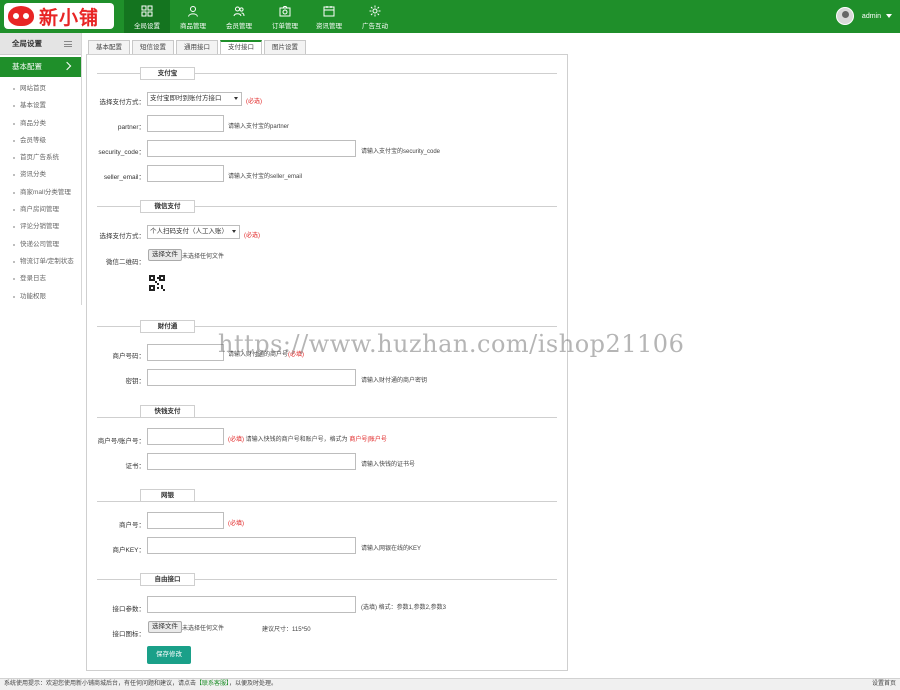 Image resolution: width=900 pixels, height=690 pixels. Describe the element at coordinates (329, 16) in the screenshot. I see `nav-item-news: 资讯管理` at that location.